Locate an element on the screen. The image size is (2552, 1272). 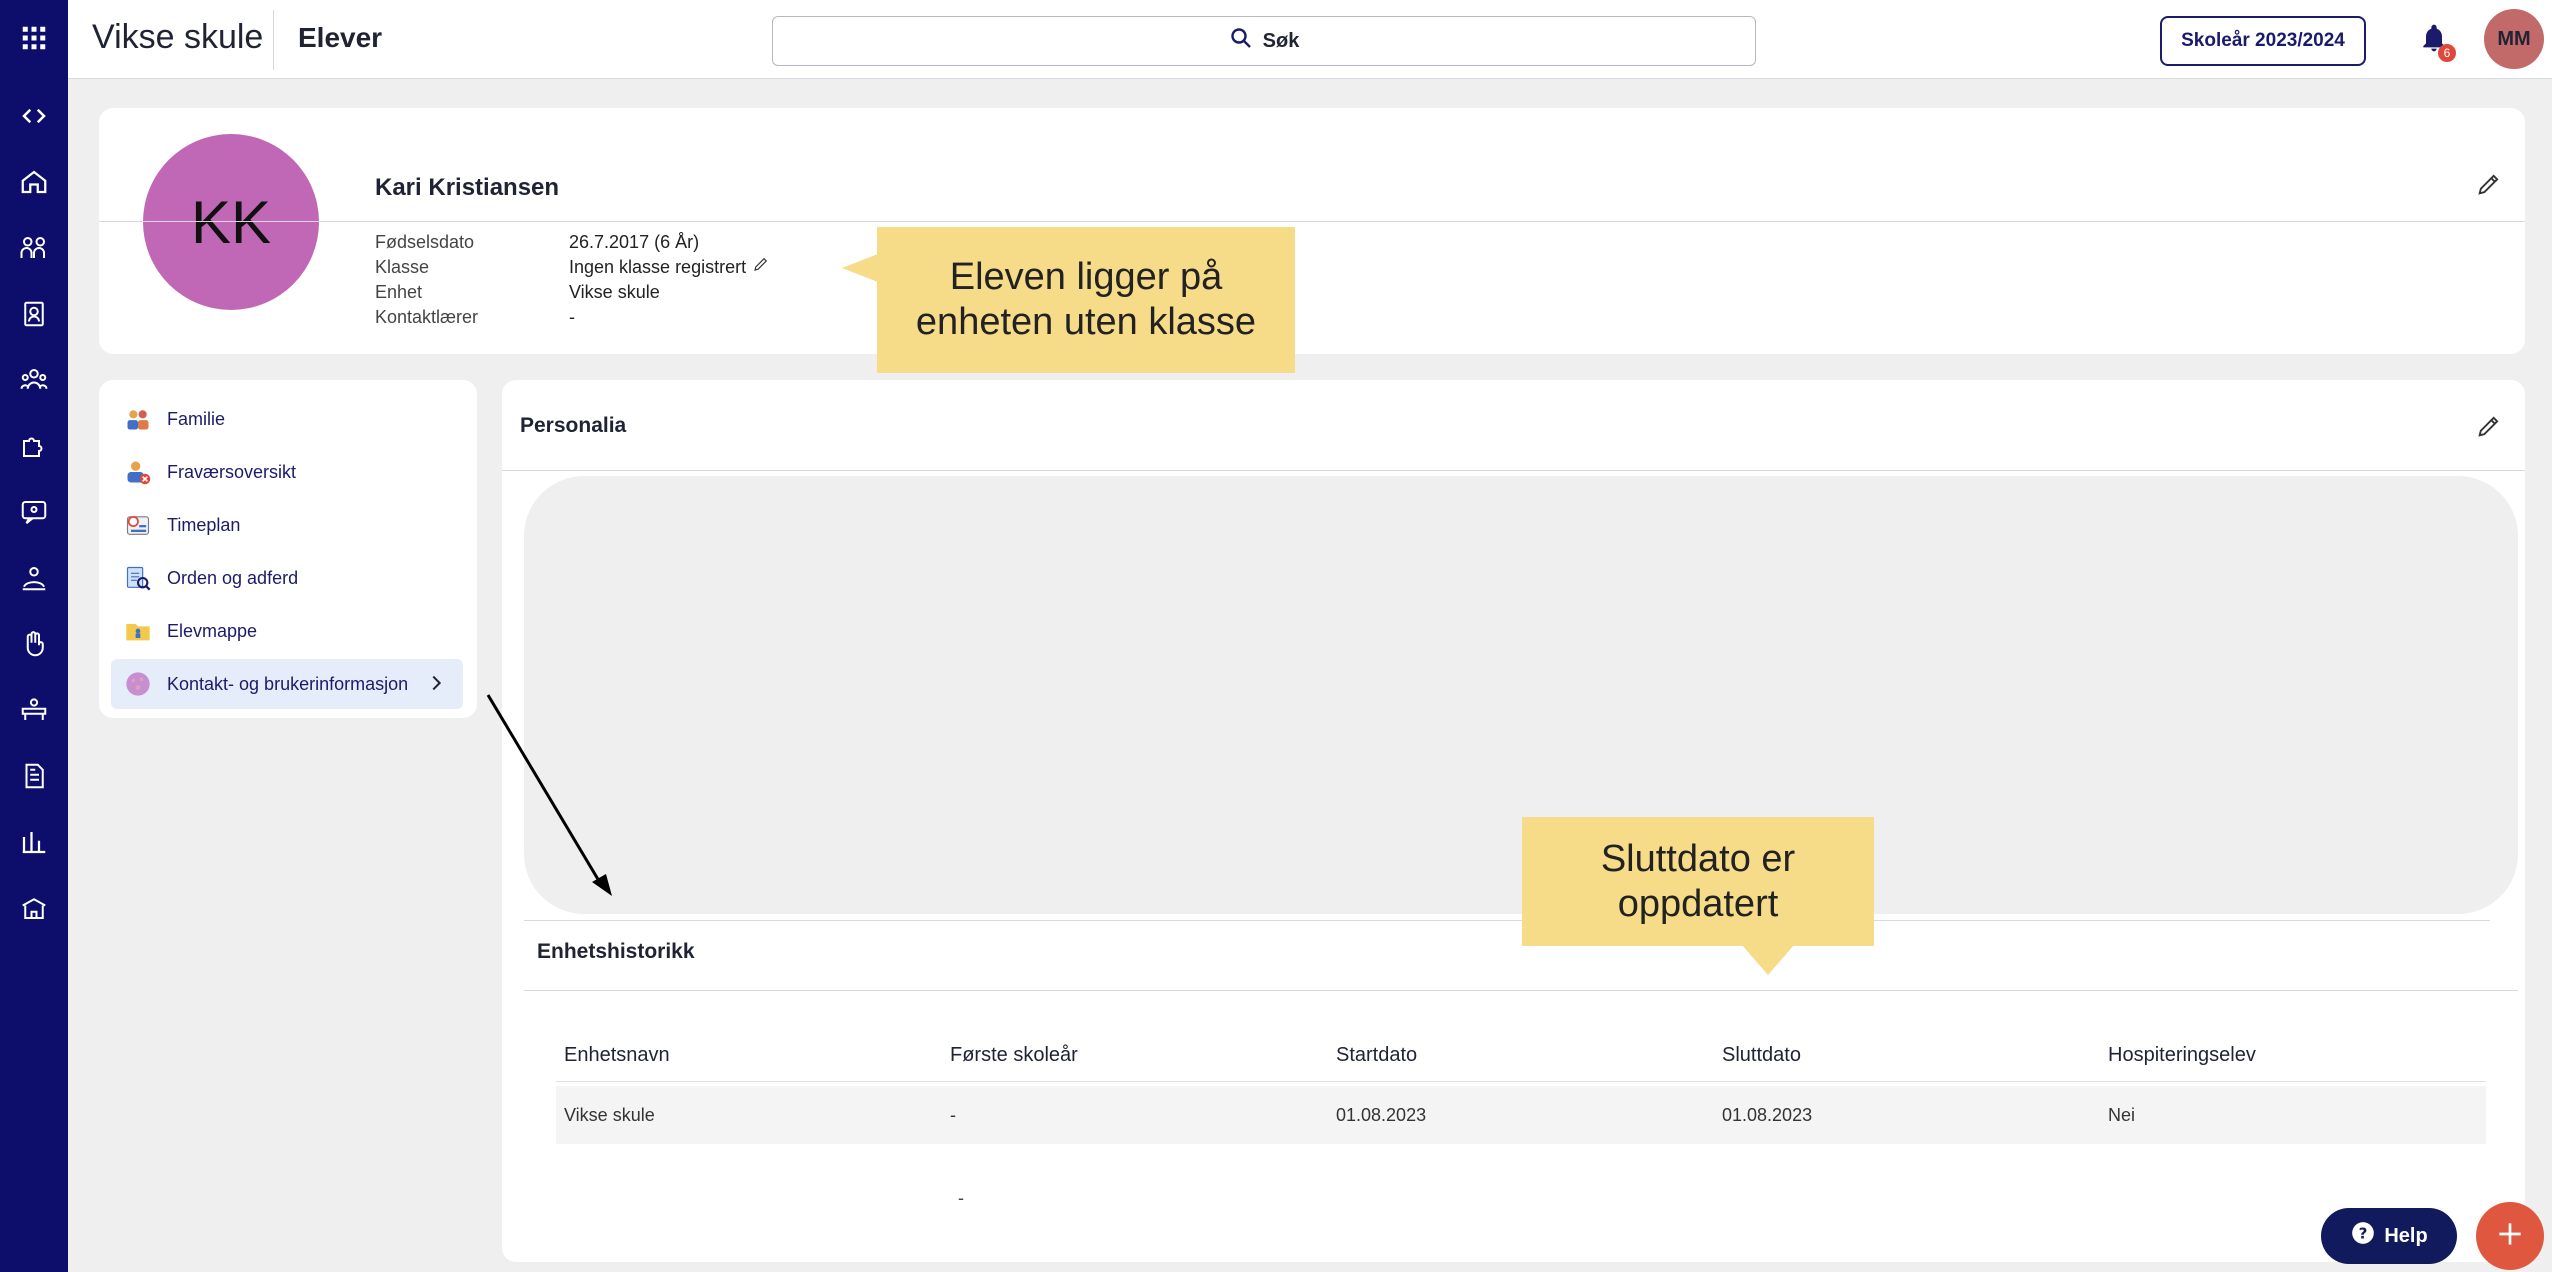
trailing-dash: - is located at coordinates (961, 1198).